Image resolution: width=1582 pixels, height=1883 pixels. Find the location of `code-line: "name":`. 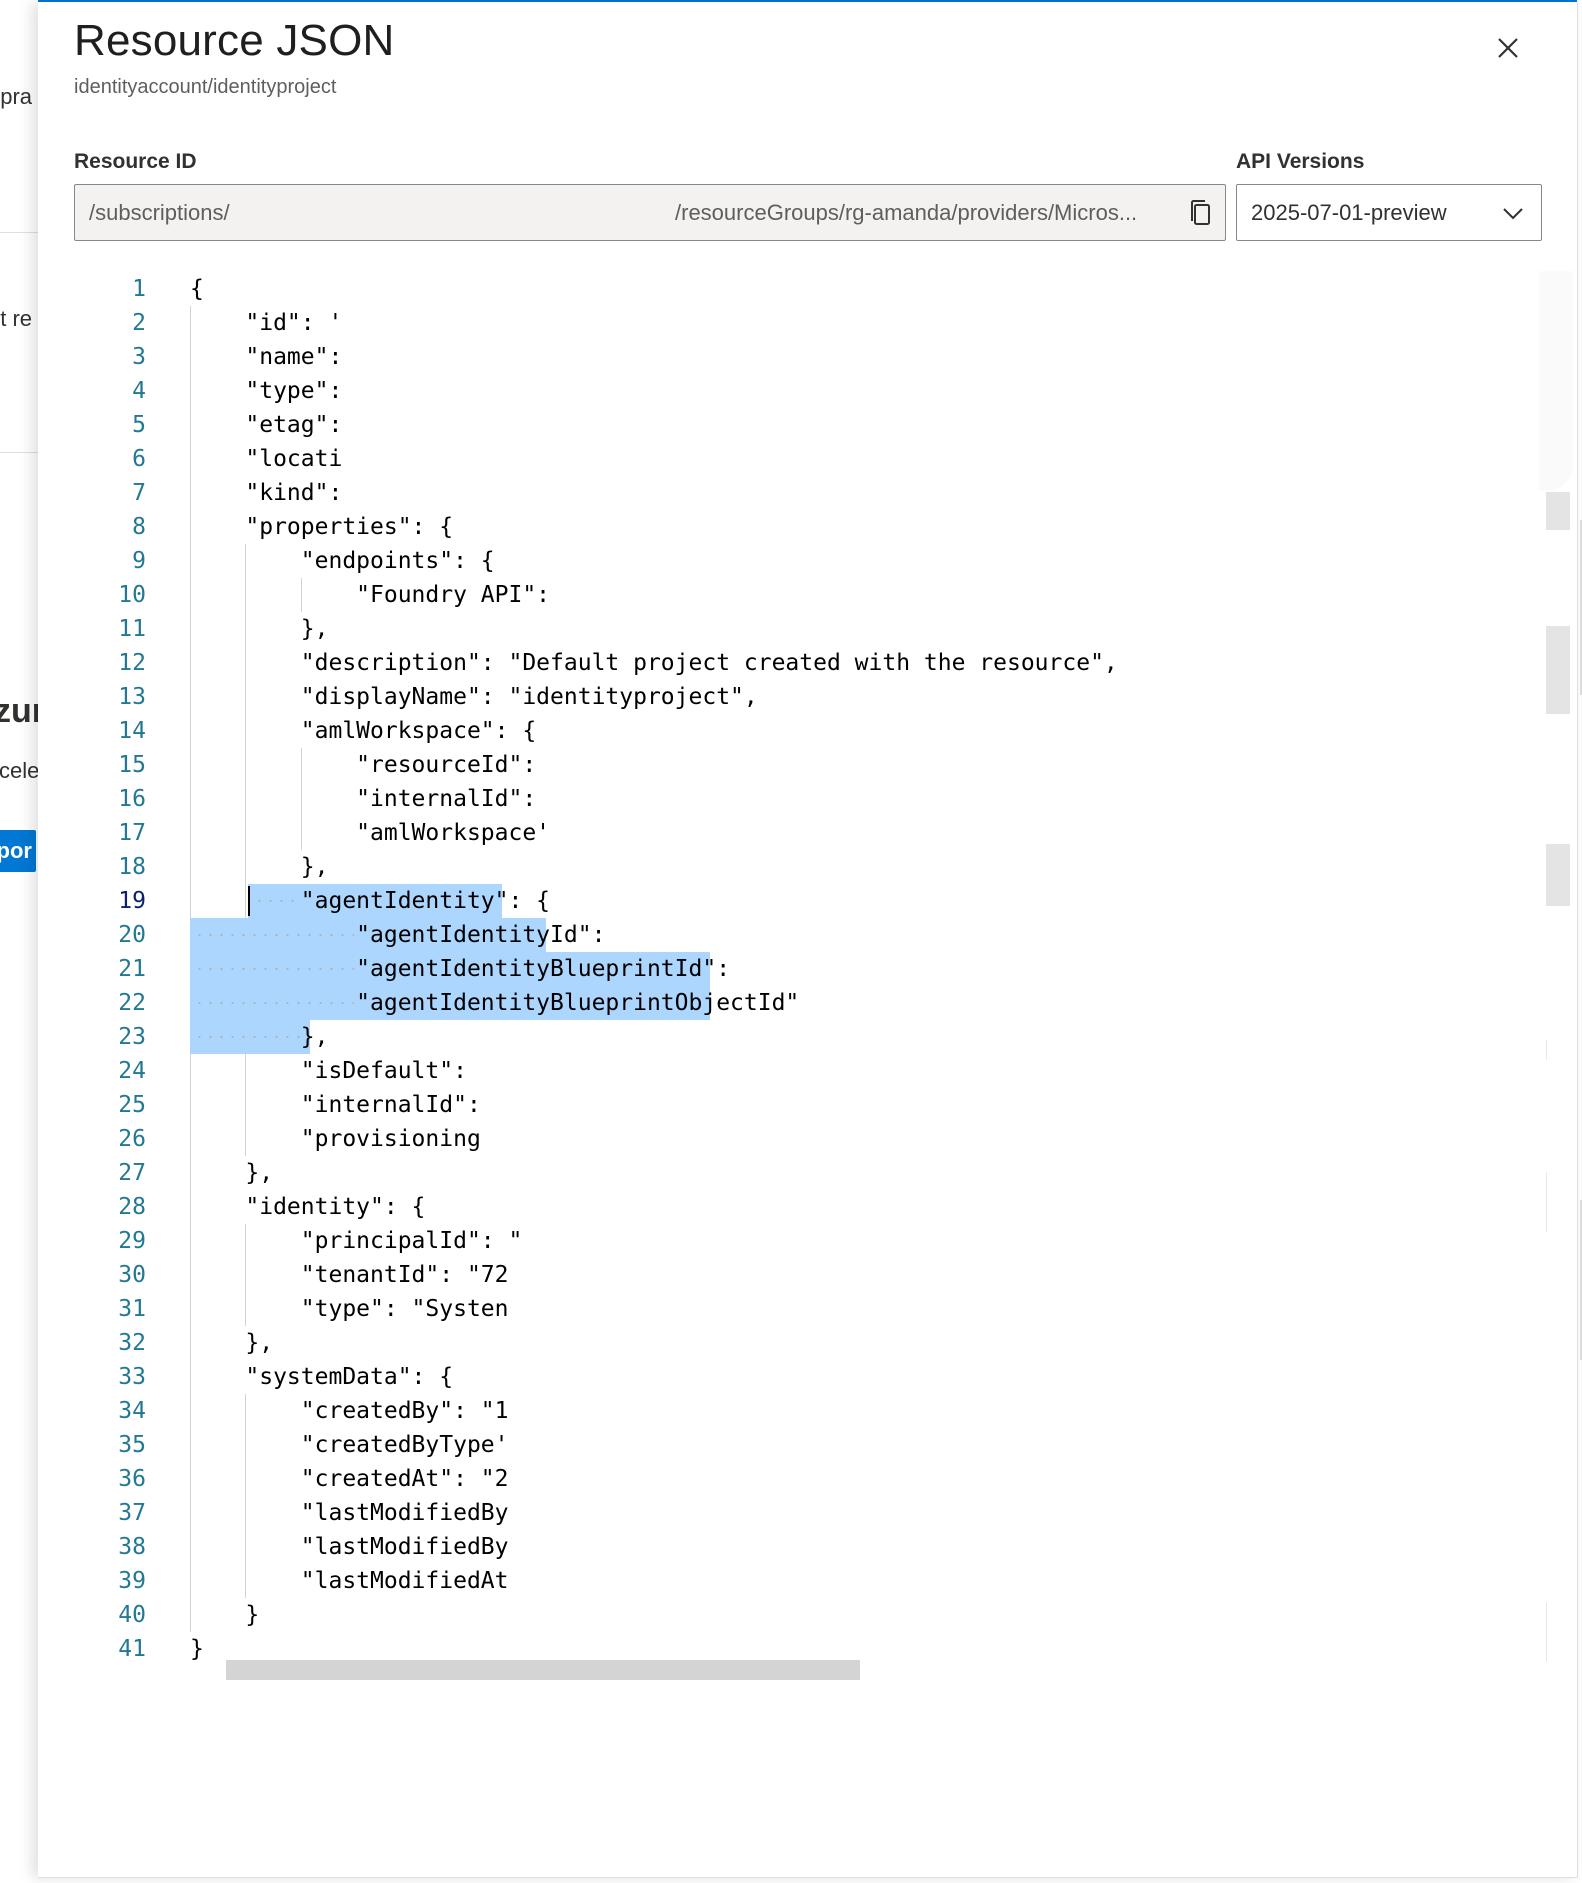

code-line: "name": is located at coordinates (266, 357).